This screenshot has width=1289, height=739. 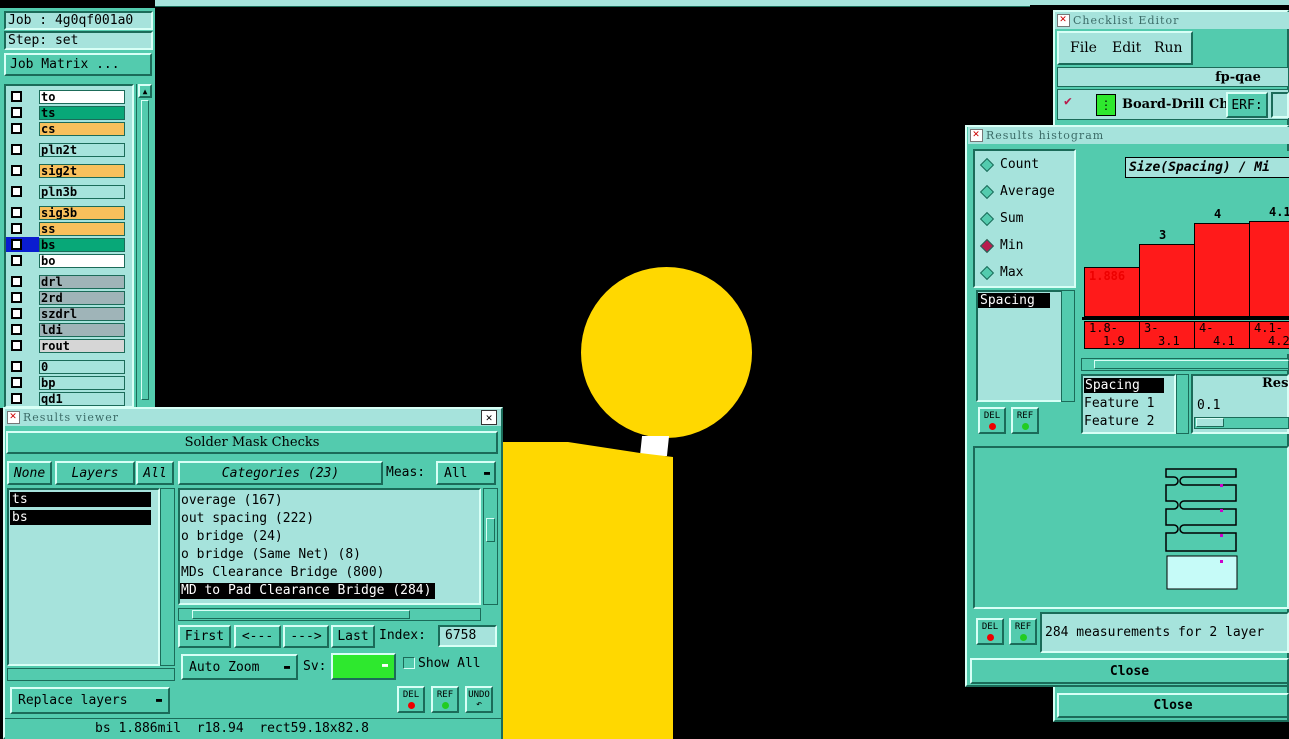 What do you see at coordinates (82, 228) in the screenshot?
I see `layer-name: ss` at bounding box center [82, 228].